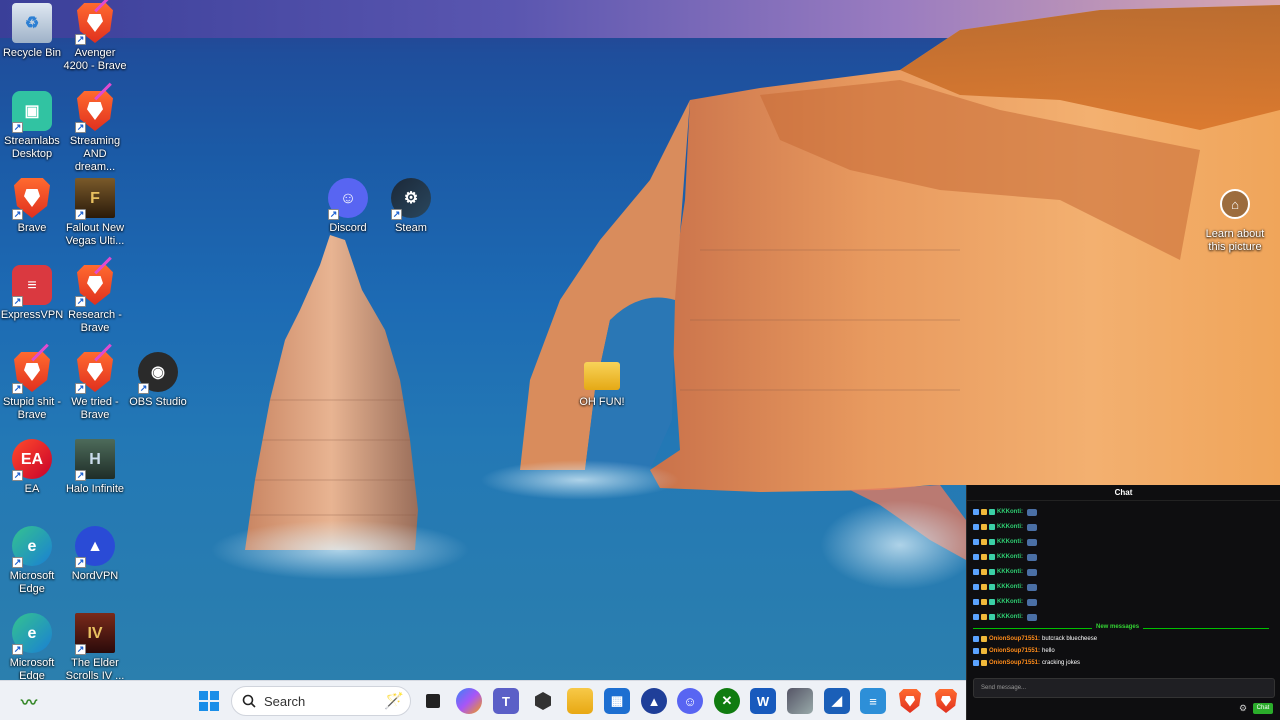 The height and width of the screenshot is (720, 1280). I want to click on taskbar-search: Search 🪄, so click(321, 701).